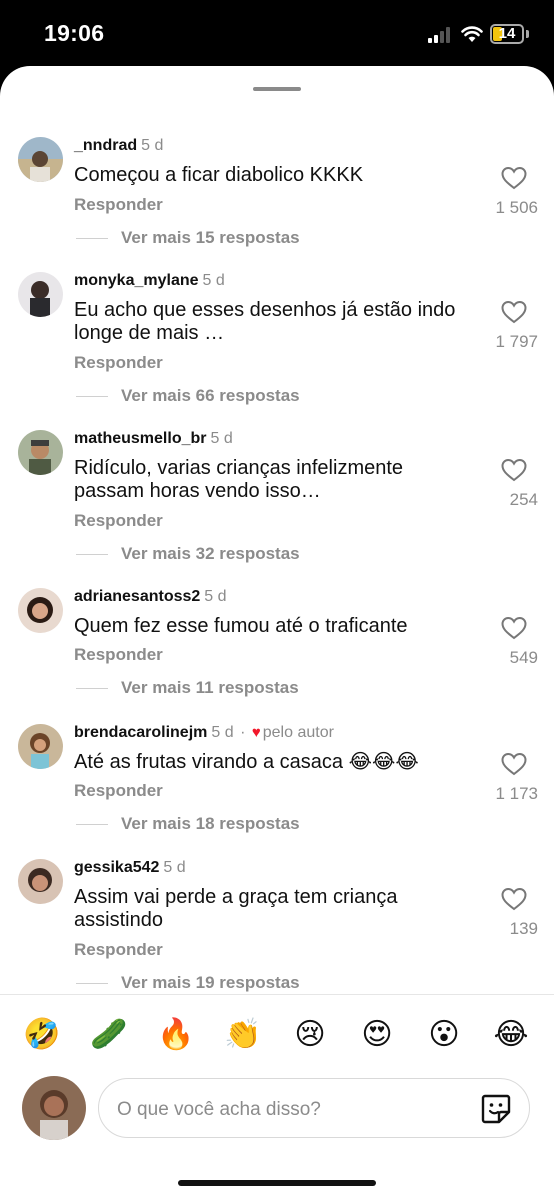 The image size is (554, 1199). What do you see at coordinates (444, 1035) in the screenshot?
I see `emoji-surprised-icon: 😮` at bounding box center [444, 1035].